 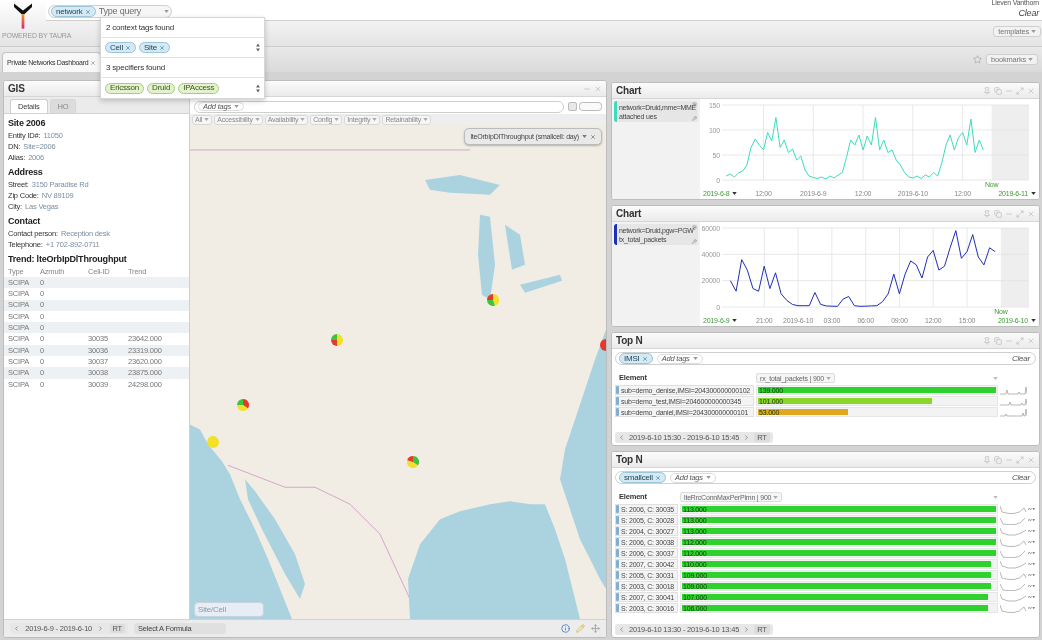 What do you see at coordinates (23, 16) in the screenshot?
I see `logo-icon` at bounding box center [23, 16].